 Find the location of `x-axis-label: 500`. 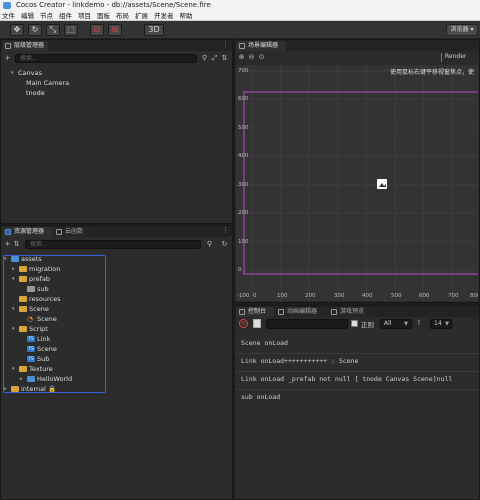

x-axis-label: 500 is located at coordinates (396, 296).